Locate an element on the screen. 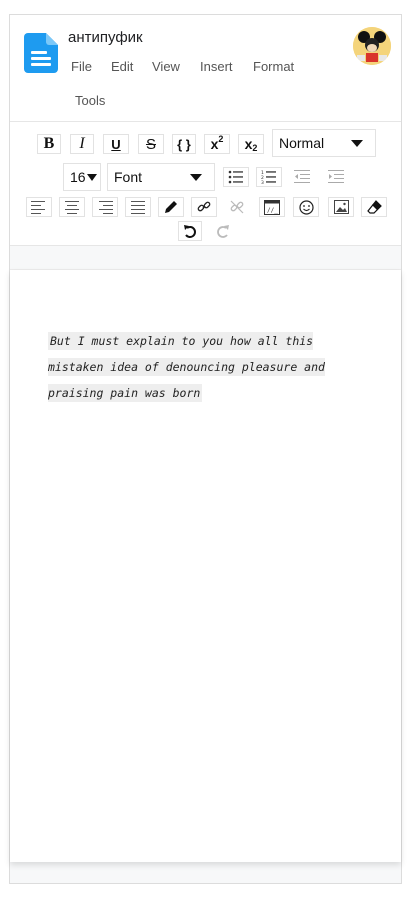  image-button is located at coordinates (341, 207).